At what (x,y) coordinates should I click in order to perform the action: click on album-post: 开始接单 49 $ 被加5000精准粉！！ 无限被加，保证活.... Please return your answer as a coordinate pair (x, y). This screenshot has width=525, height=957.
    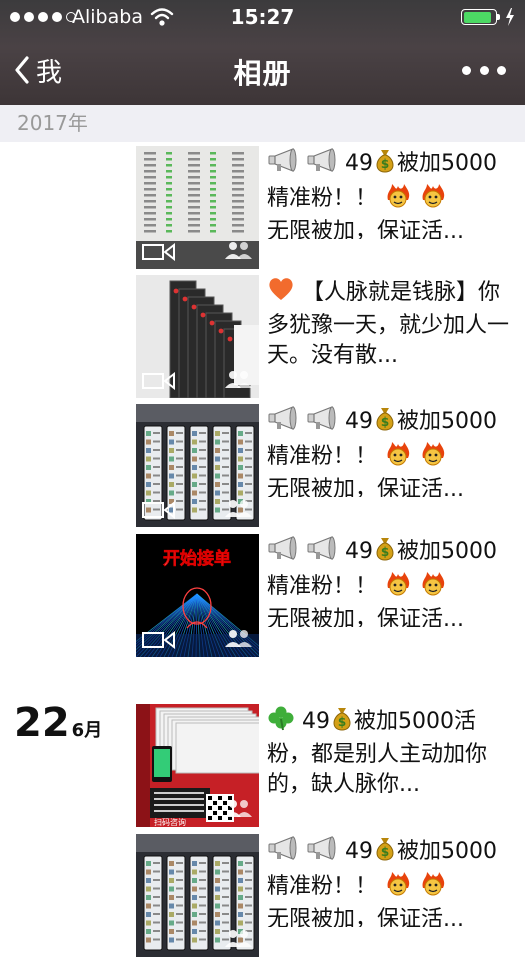
    Looking at the image, I should click on (326, 595).